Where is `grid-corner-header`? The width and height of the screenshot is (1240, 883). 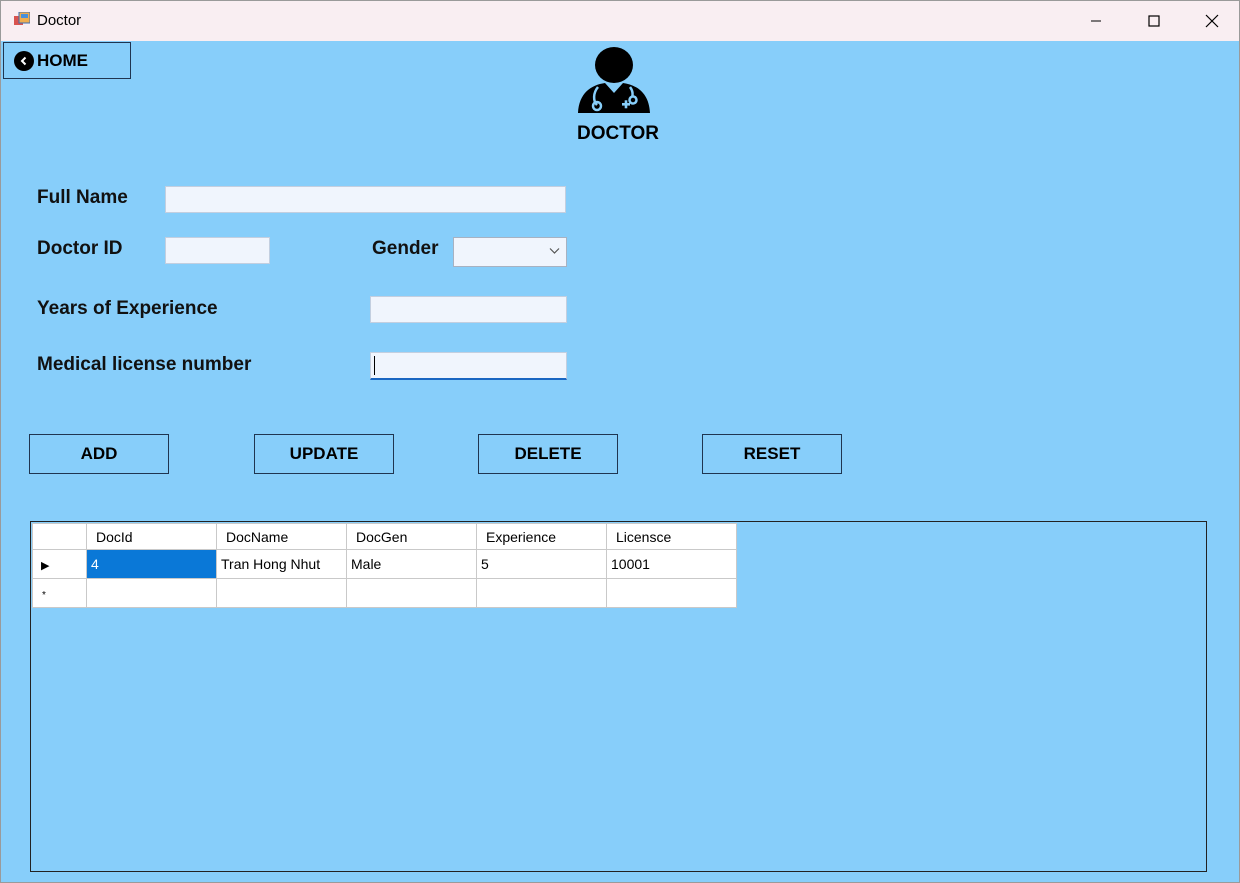 grid-corner-header is located at coordinates (59, 536).